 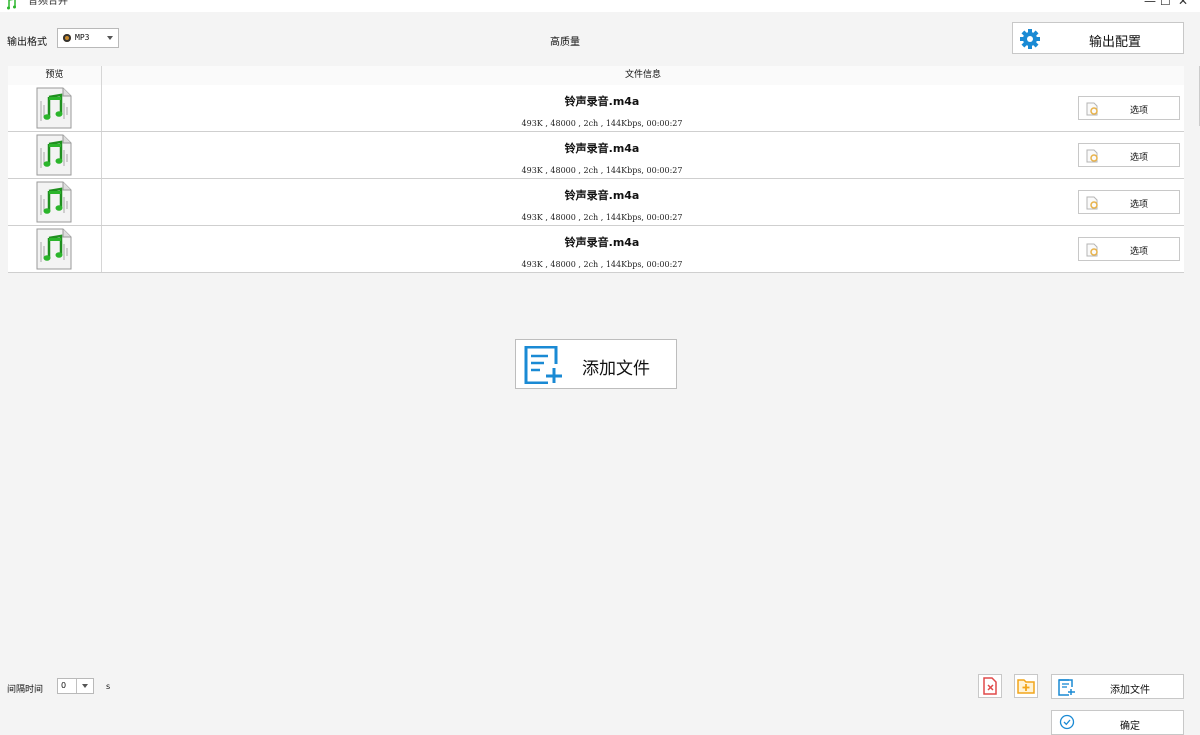 I want to click on title-bar: 音频合并 — ☐ ✕, so click(x=600, y=6).